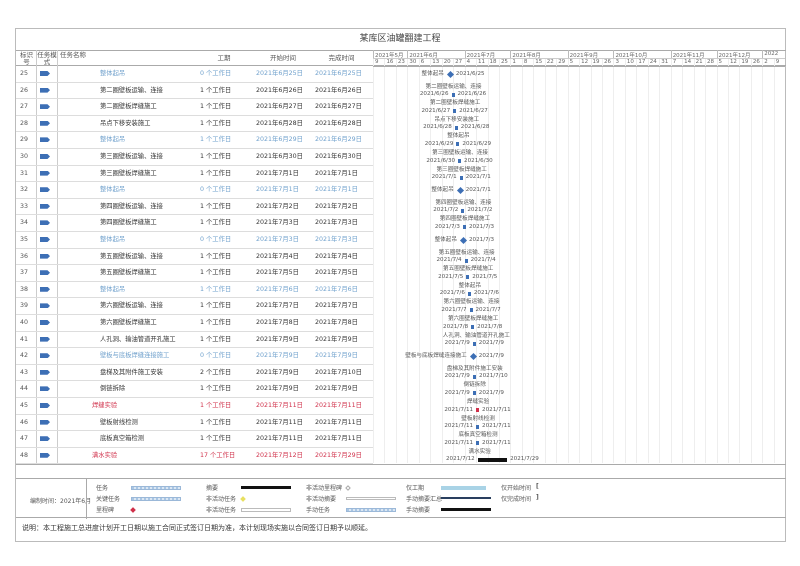 The width and height of the screenshot is (800, 566). I want to click on task-name: 人孔洞、输油管道开孔施工, so click(138, 339).